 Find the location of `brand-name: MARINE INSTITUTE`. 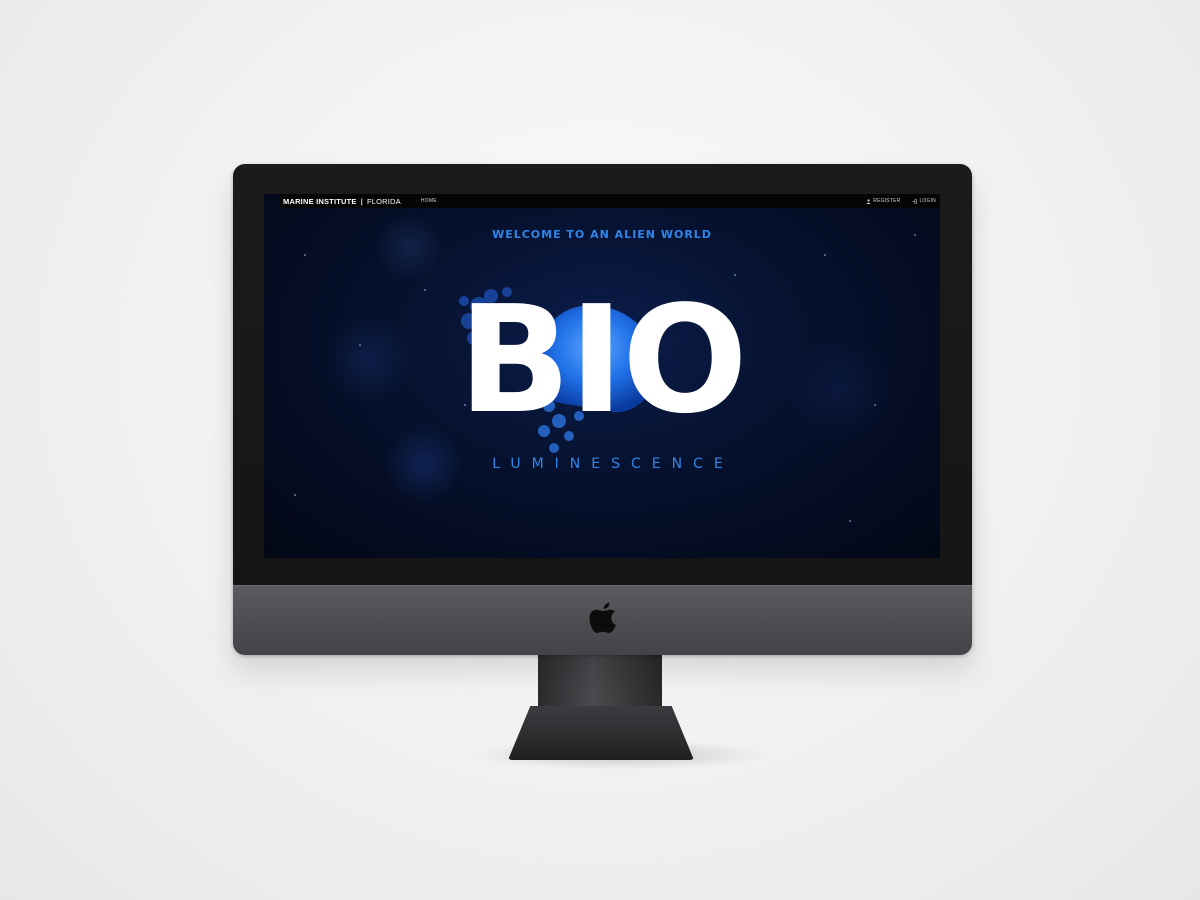

brand-name: MARINE INSTITUTE is located at coordinates (320, 201).